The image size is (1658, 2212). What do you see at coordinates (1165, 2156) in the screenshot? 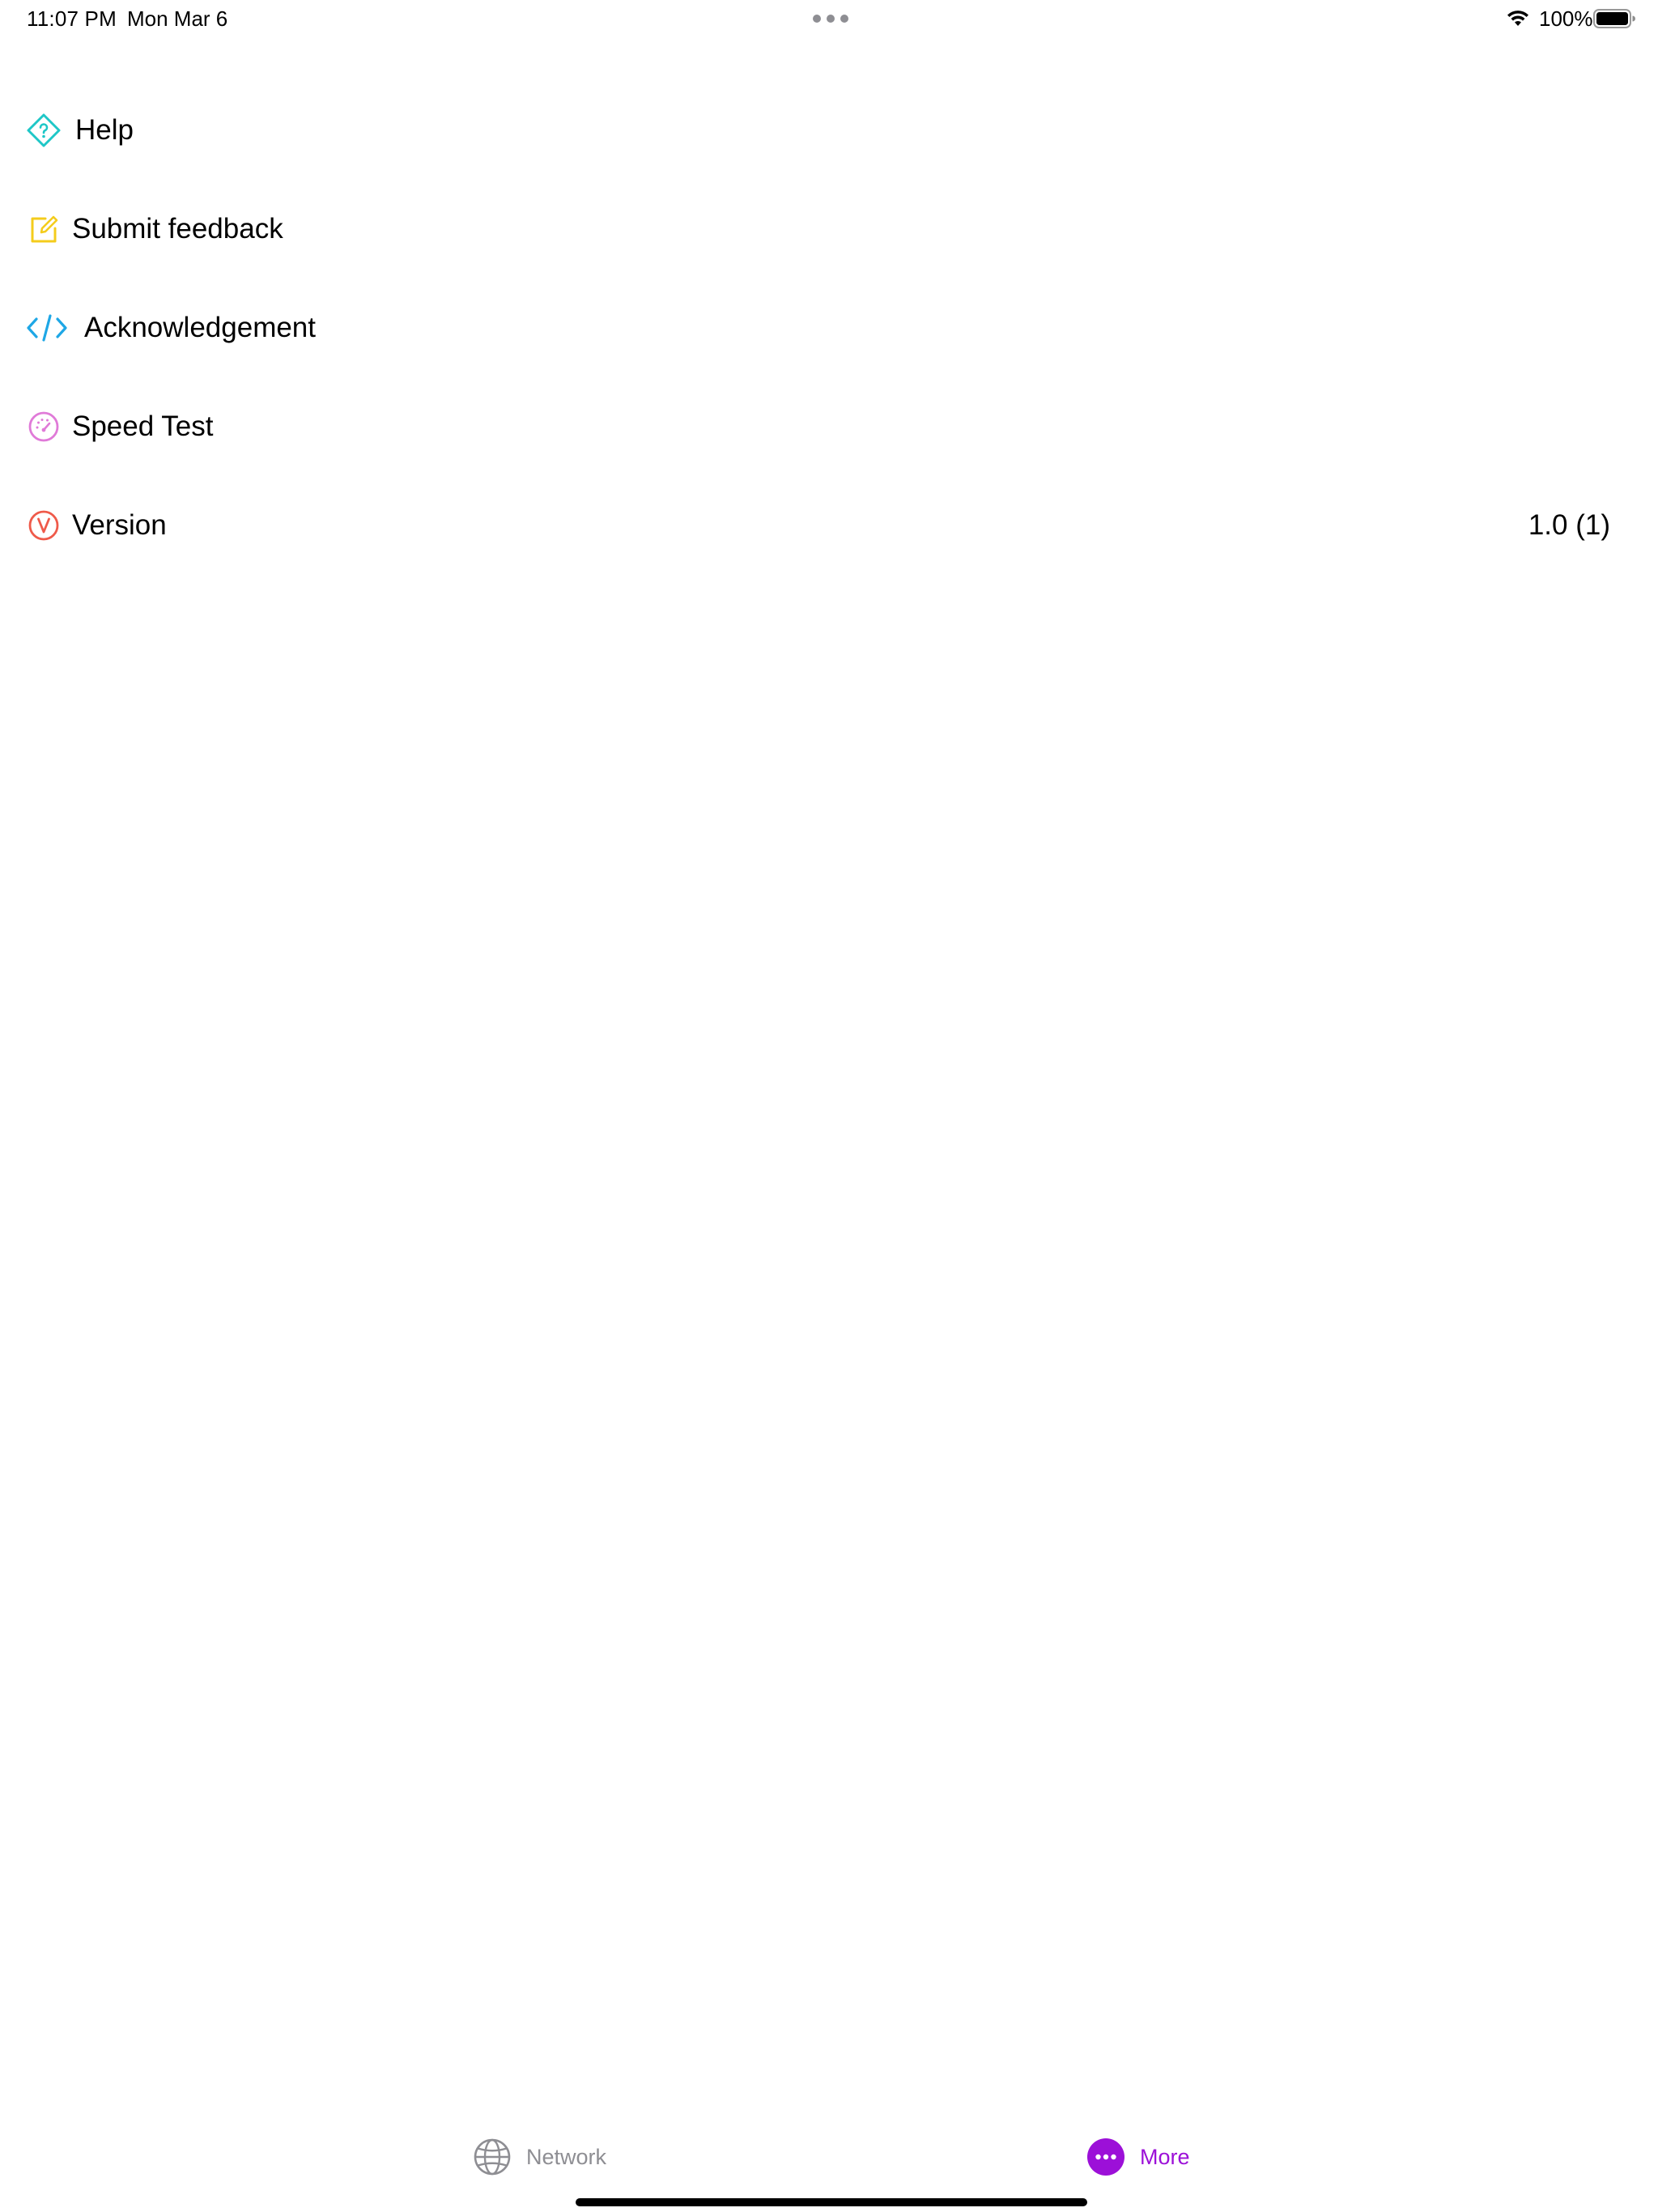
I see `tab-more-label: More` at bounding box center [1165, 2156].